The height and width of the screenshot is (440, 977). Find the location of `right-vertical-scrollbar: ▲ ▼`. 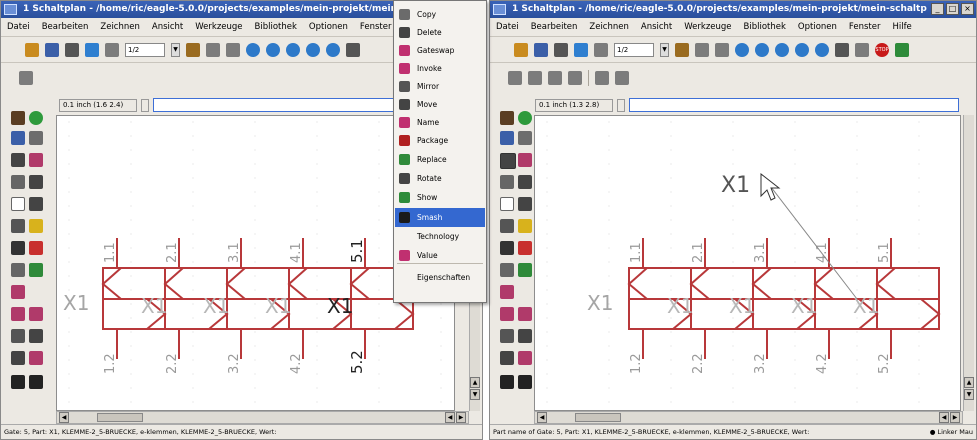

right-vertical-scrollbar: ▲ ▼ is located at coordinates (968, 263).